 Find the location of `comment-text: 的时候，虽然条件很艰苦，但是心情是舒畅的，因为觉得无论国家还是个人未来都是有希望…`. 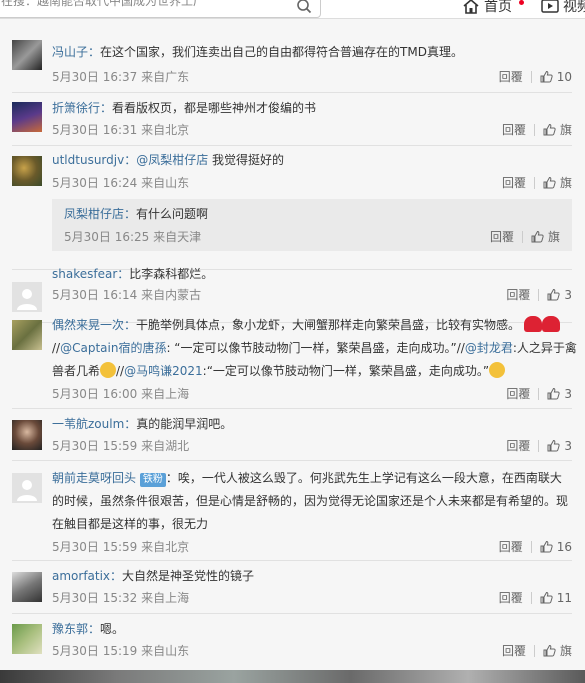

comment-text: 的时候，虽然条件很艰苦，但是心情是舒畅的，因为觉得无论国家还是个人未来都是有希望… is located at coordinates (310, 501).